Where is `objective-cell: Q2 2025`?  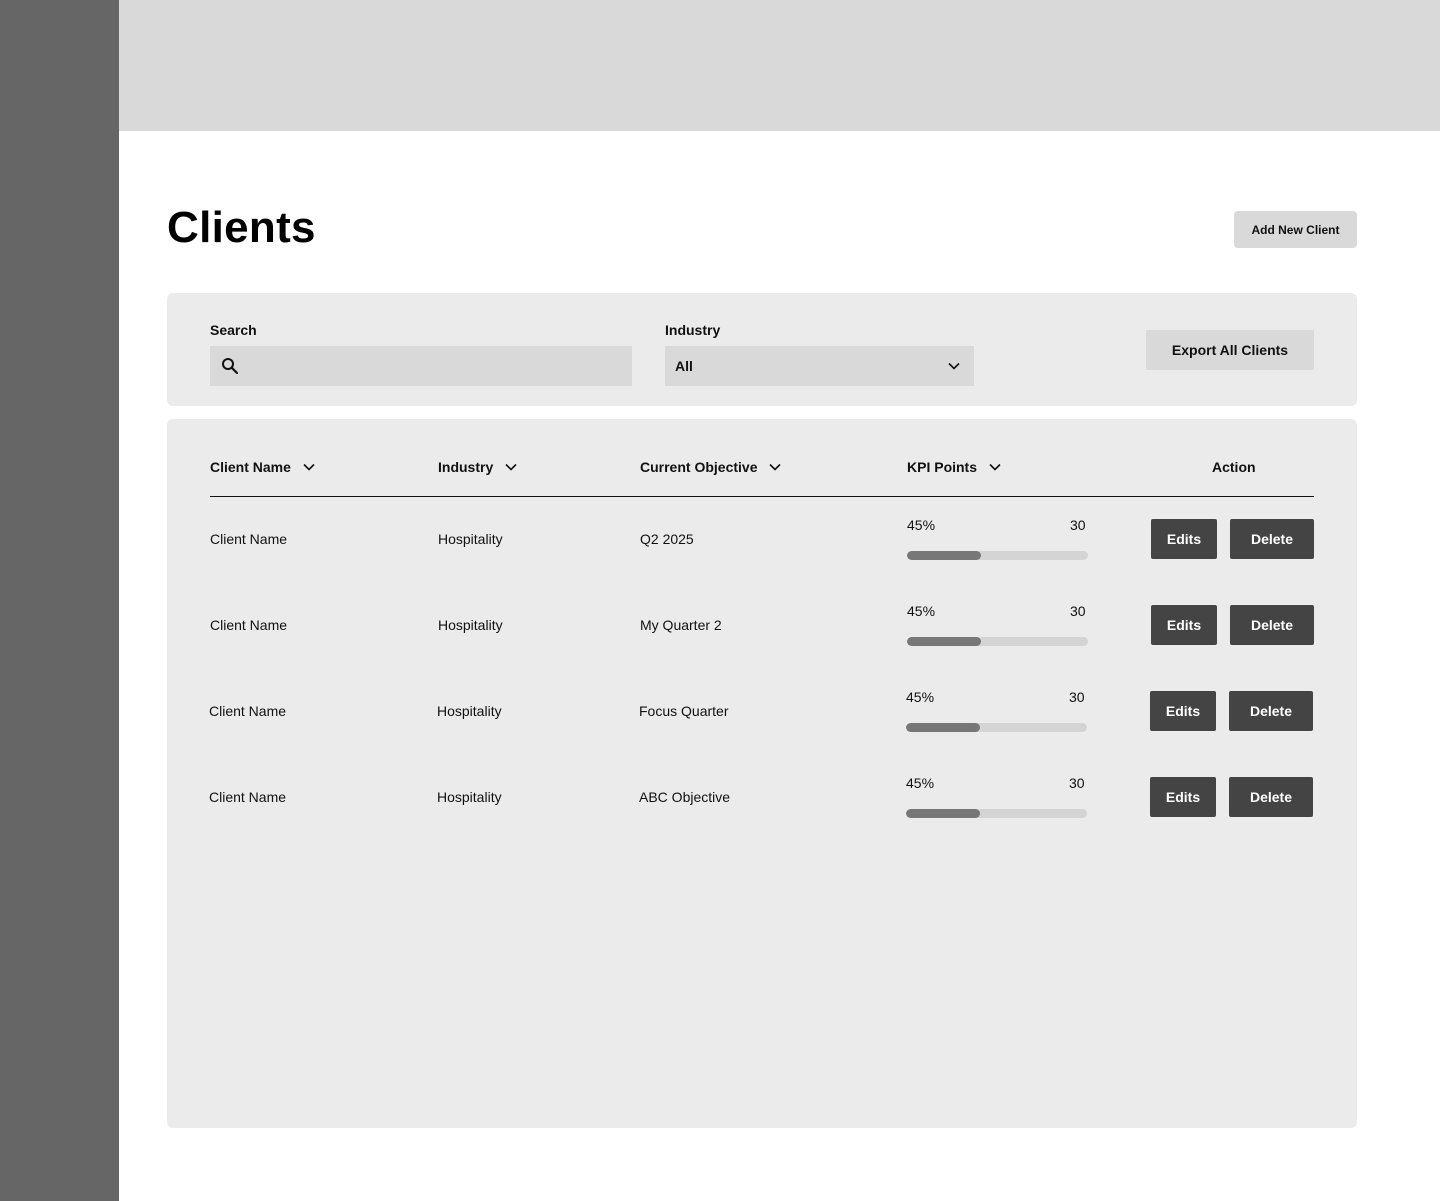 objective-cell: Q2 2025 is located at coordinates (667, 539).